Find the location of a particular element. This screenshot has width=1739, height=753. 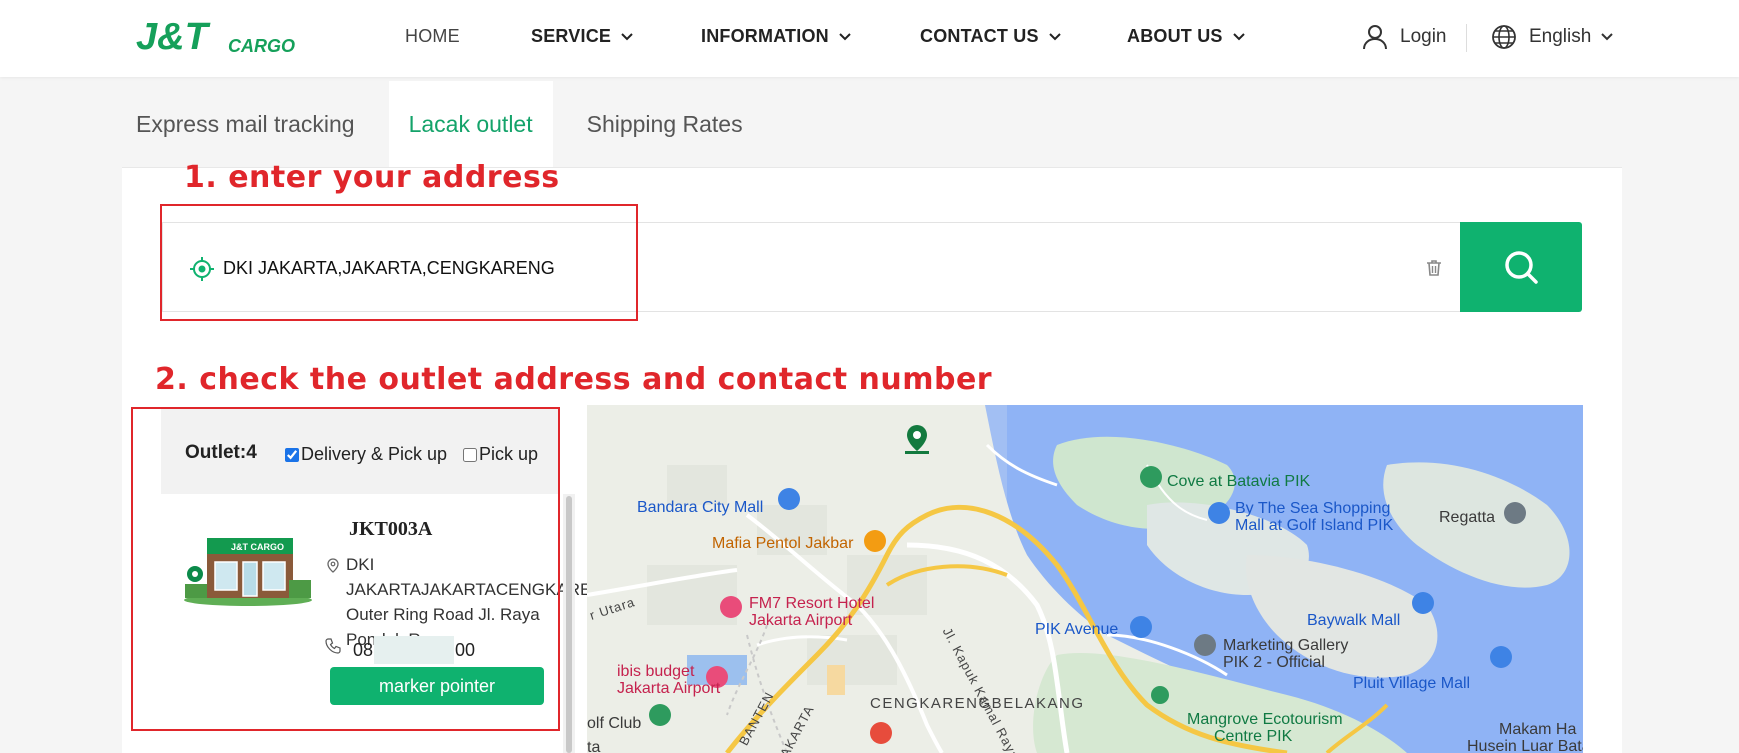

nav-about-us: ABOUT US is located at coordinates (1186, 36).